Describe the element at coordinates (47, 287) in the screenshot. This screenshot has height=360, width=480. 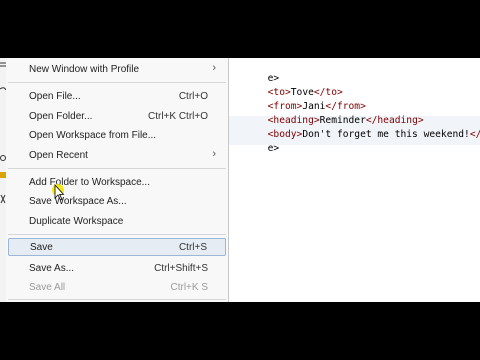
I see `menu-item-label: Save All` at that location.